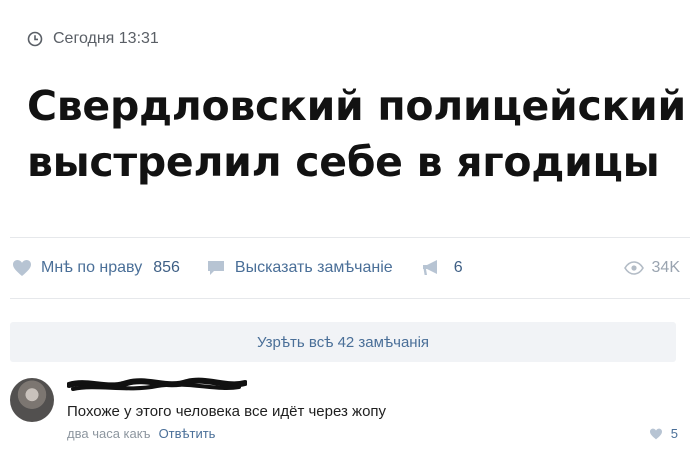 Image resolution: width=700 pixels, height=461 pixels. I want to click on megaphone-icon, so click(429, 267).